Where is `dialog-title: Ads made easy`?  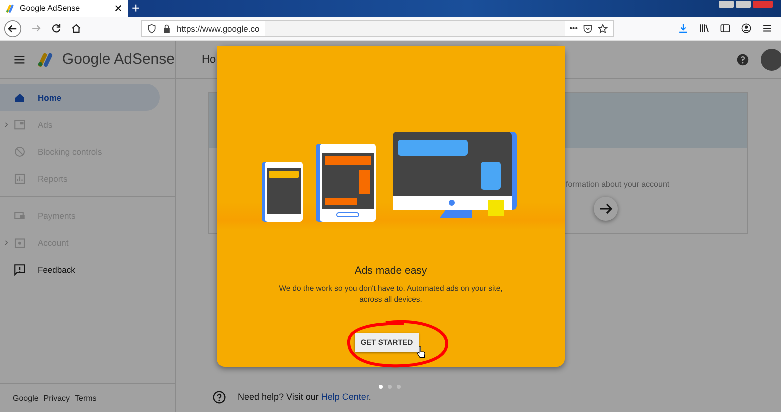
dialog-title: Ads made easy is located at coordinates (391, 270).